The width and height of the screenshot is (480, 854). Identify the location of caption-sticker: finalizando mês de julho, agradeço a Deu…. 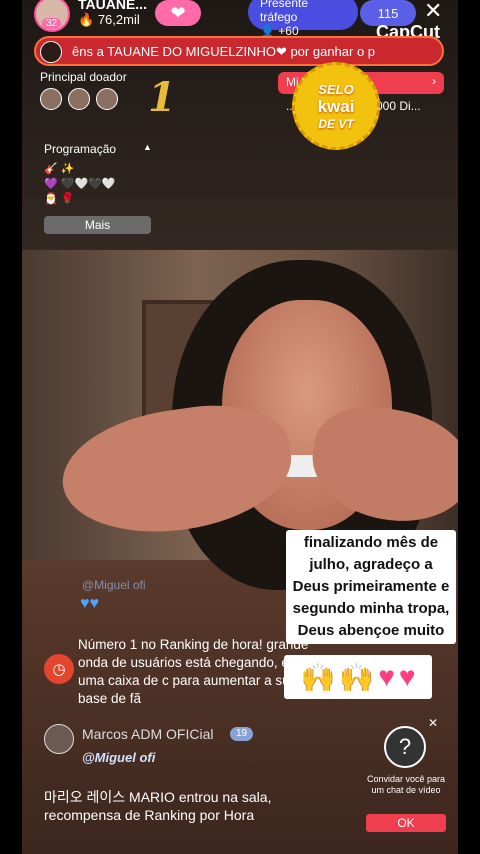
(371, 587).